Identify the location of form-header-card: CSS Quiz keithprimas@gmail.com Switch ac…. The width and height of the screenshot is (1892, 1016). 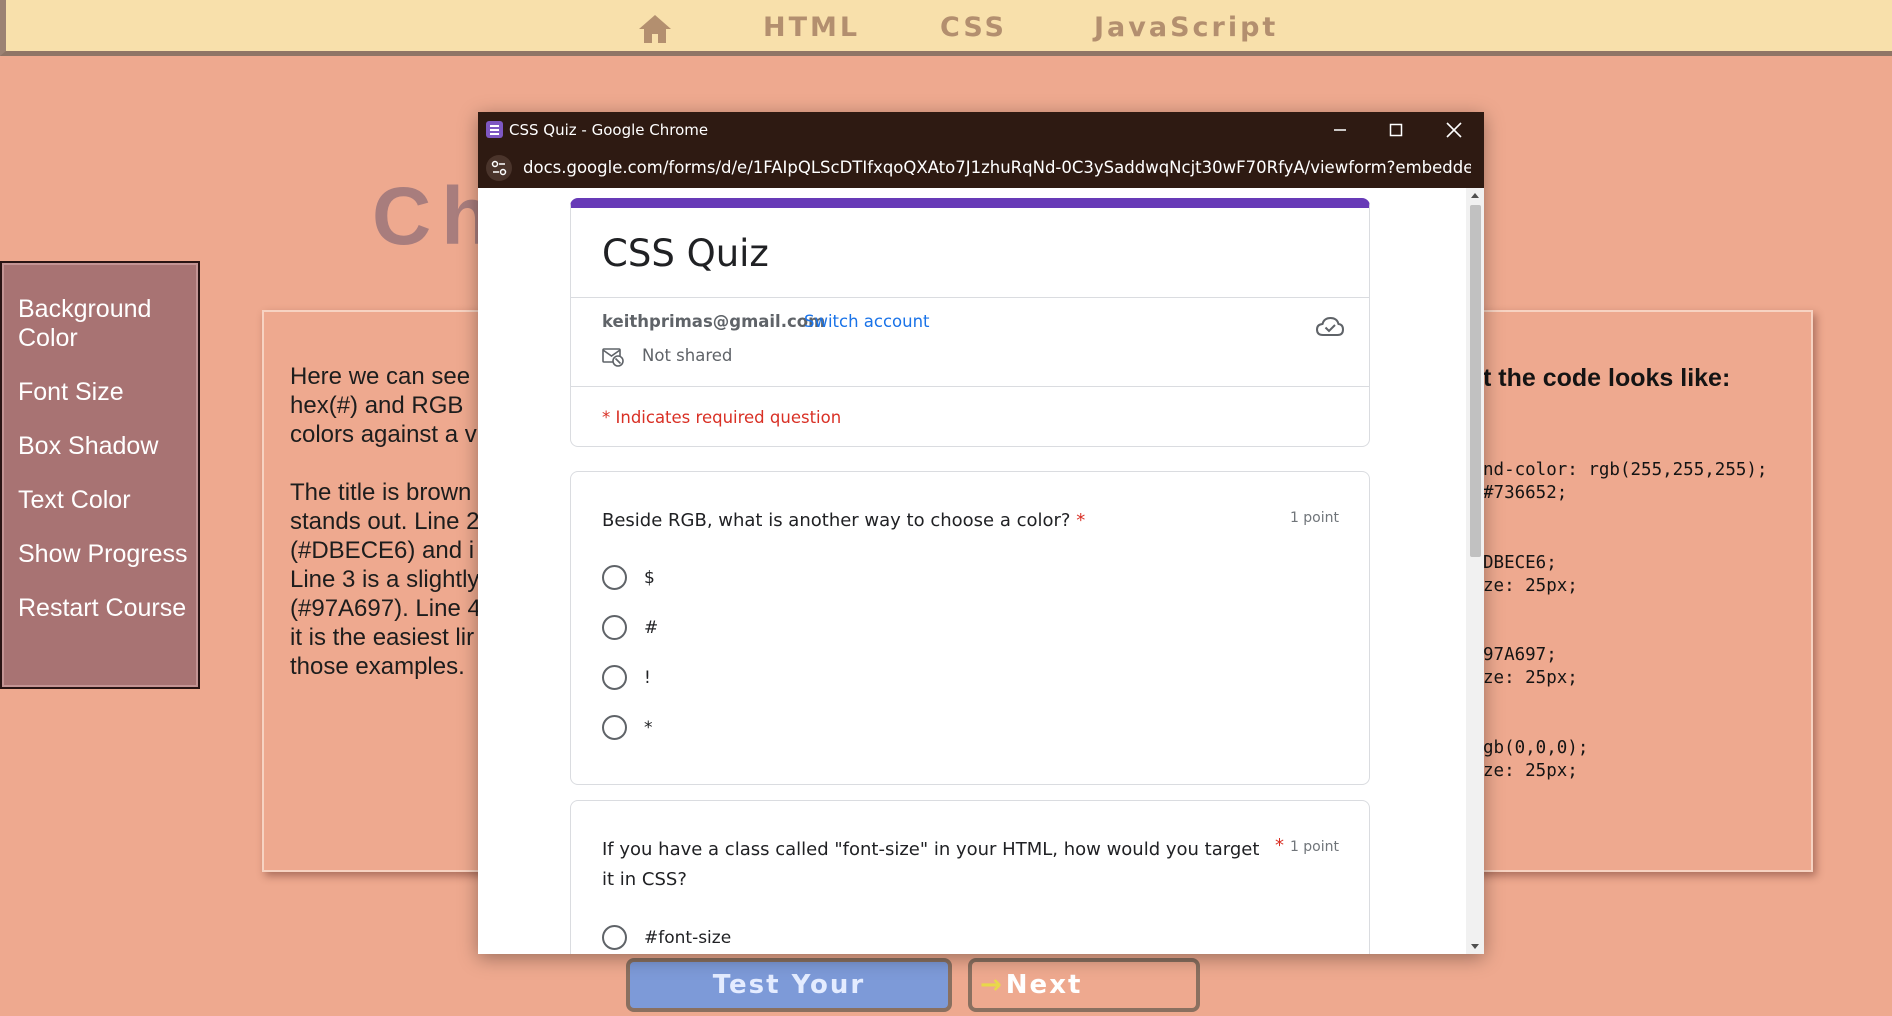
(970, 322).